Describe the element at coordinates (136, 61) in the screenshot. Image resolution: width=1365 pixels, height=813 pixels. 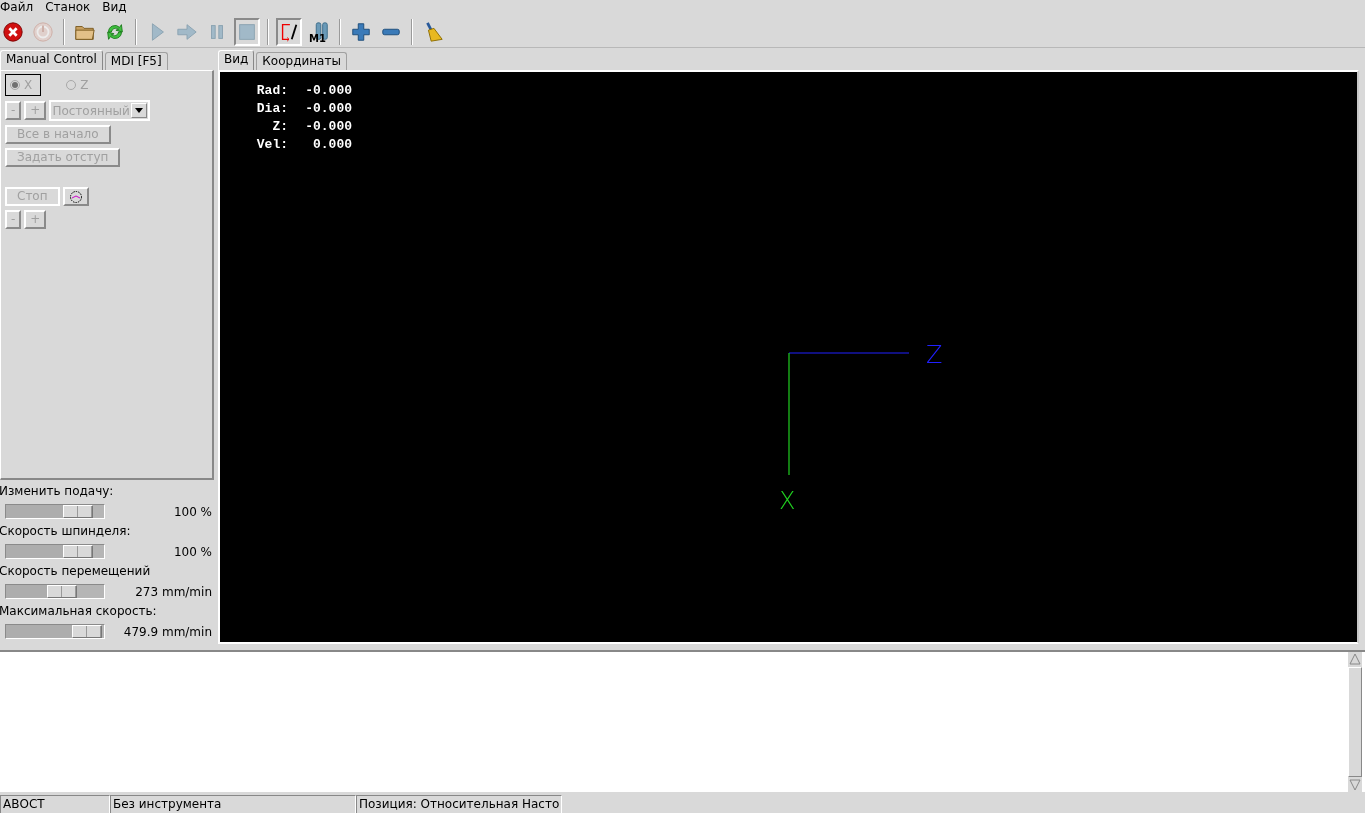
I see `tab: MDI [F5]` at that location.